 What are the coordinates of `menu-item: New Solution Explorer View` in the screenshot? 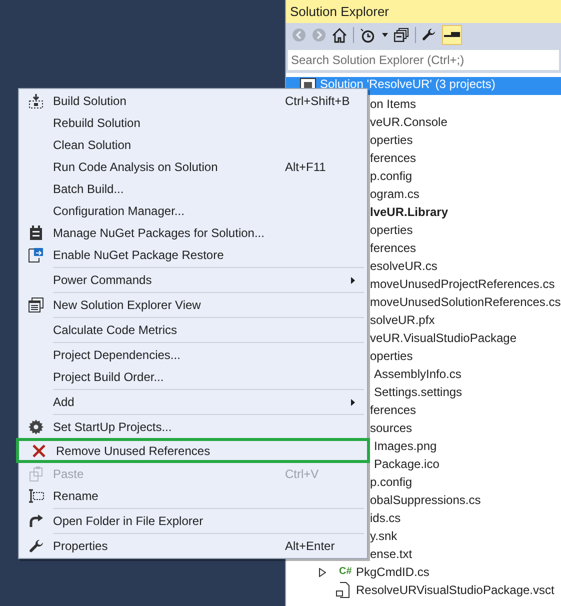 It's located at (193, 305).